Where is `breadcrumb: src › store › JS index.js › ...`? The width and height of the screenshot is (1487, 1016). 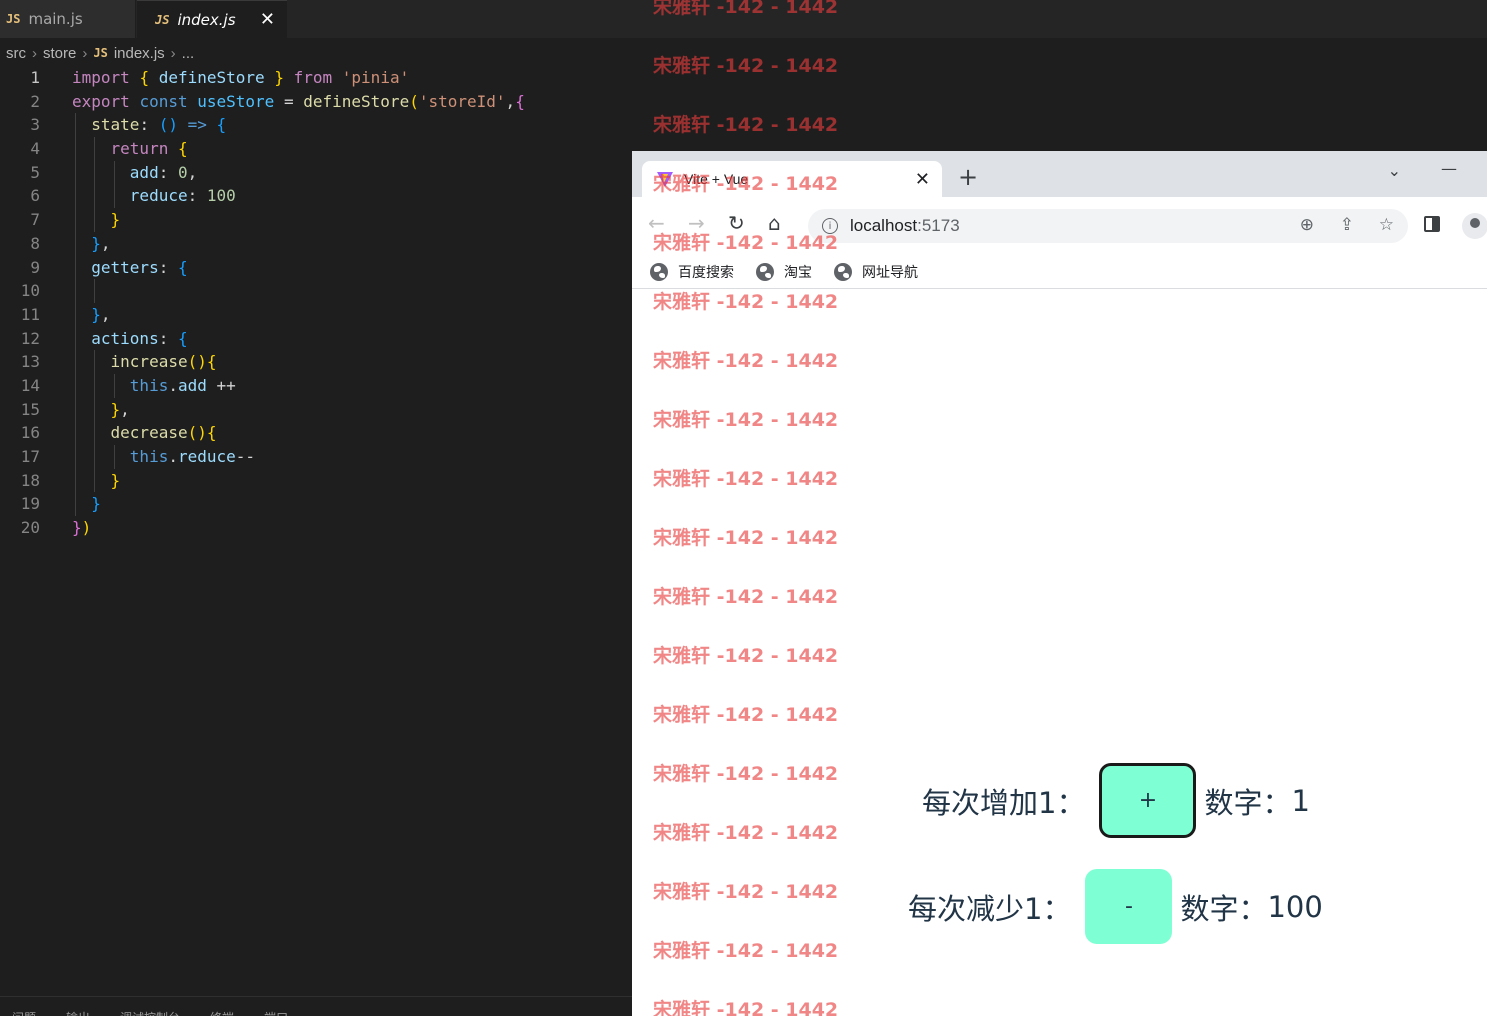
breadcrumb: src › store › JS index.js › ... is located at coordinates (320, 53).